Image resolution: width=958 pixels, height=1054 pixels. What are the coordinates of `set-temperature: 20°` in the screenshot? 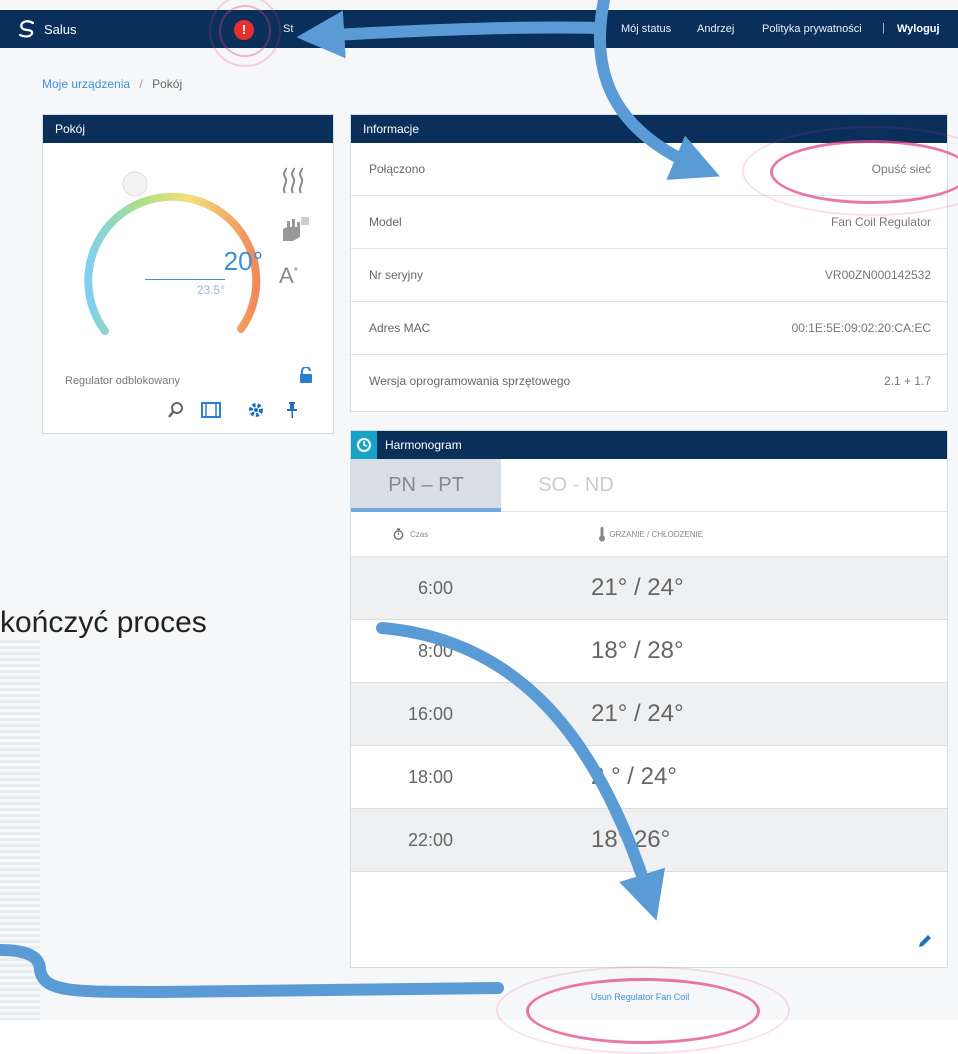 It's located at (243, 261).